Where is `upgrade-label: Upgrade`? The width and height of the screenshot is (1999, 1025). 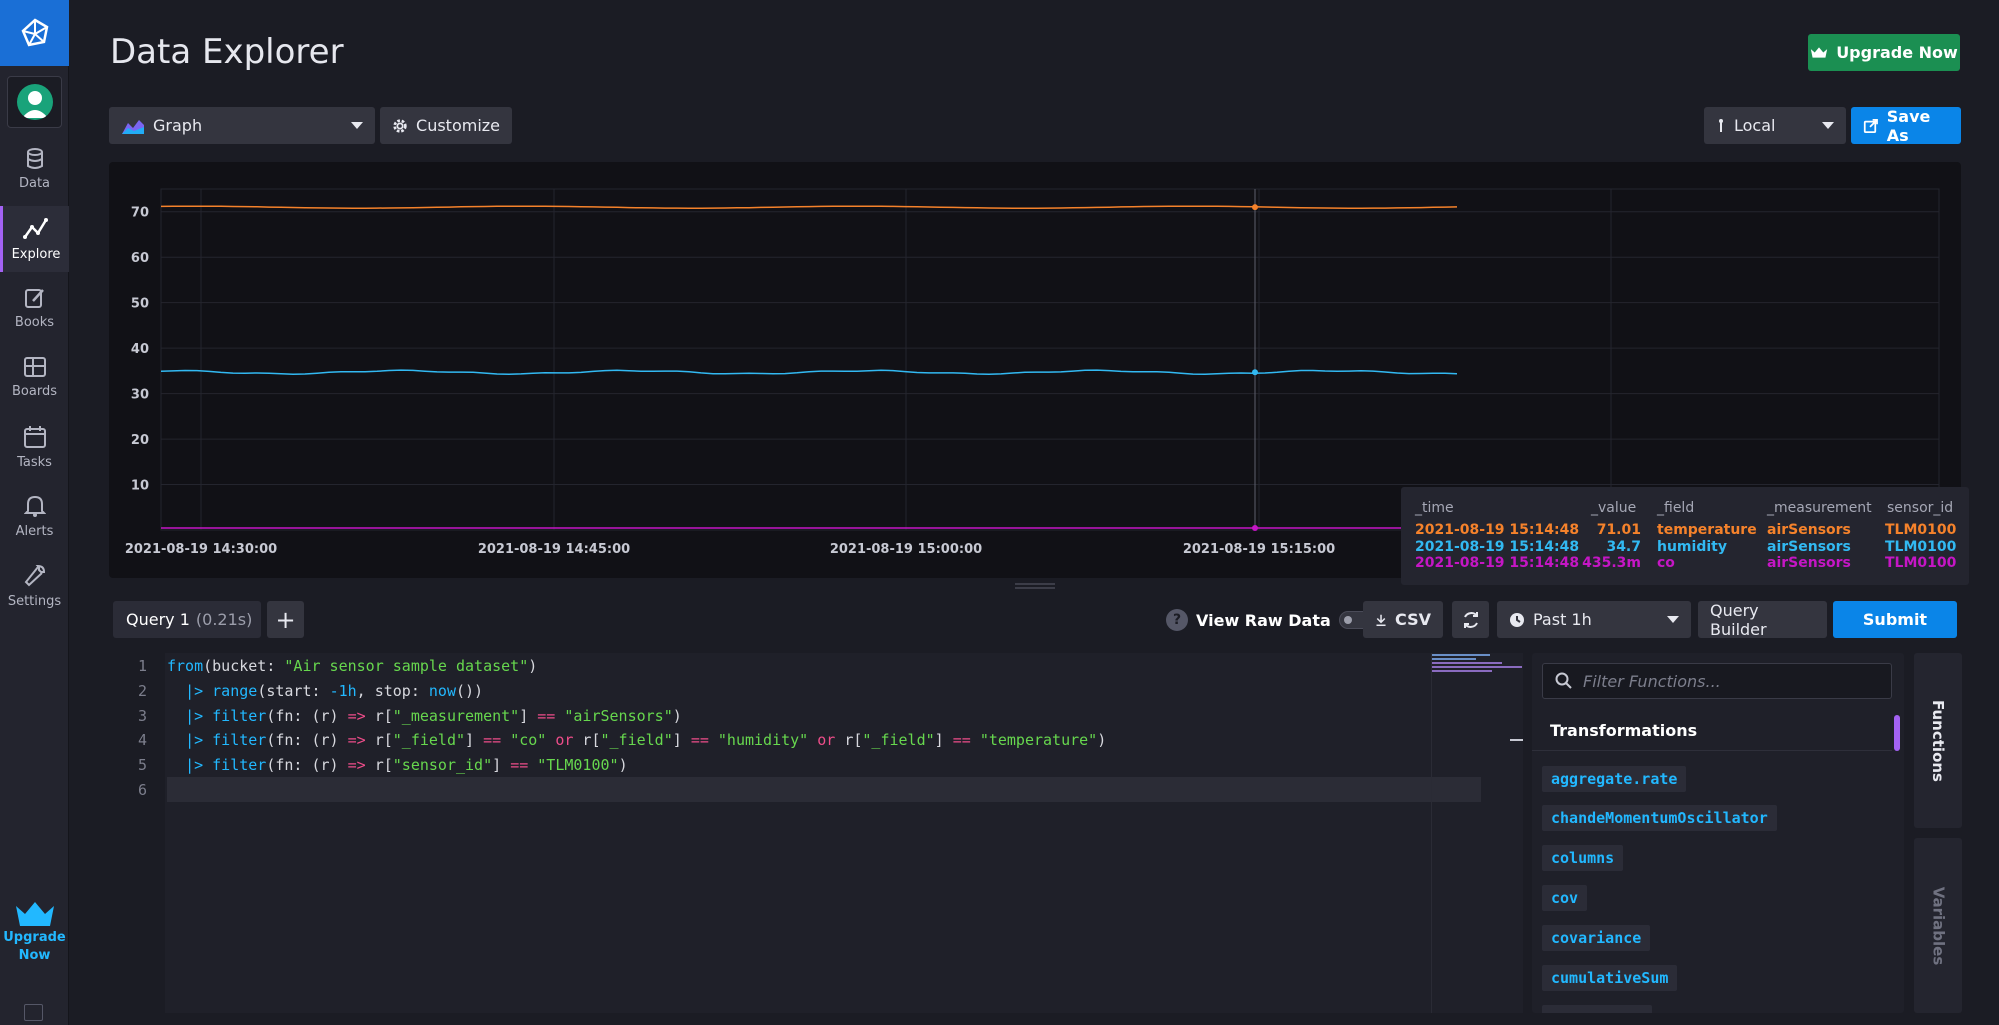 upgrade-label: Upgrade is located at coordinates (34, 937).